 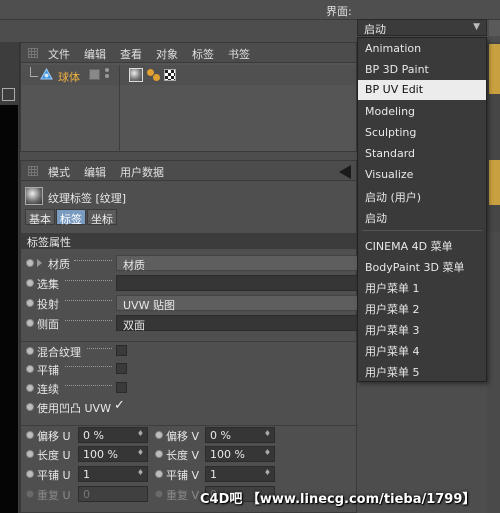 What do you see at coordinates (48, 284) in the screenshot?
I see `selection-label: 选集` at bounding box center [48, 284].